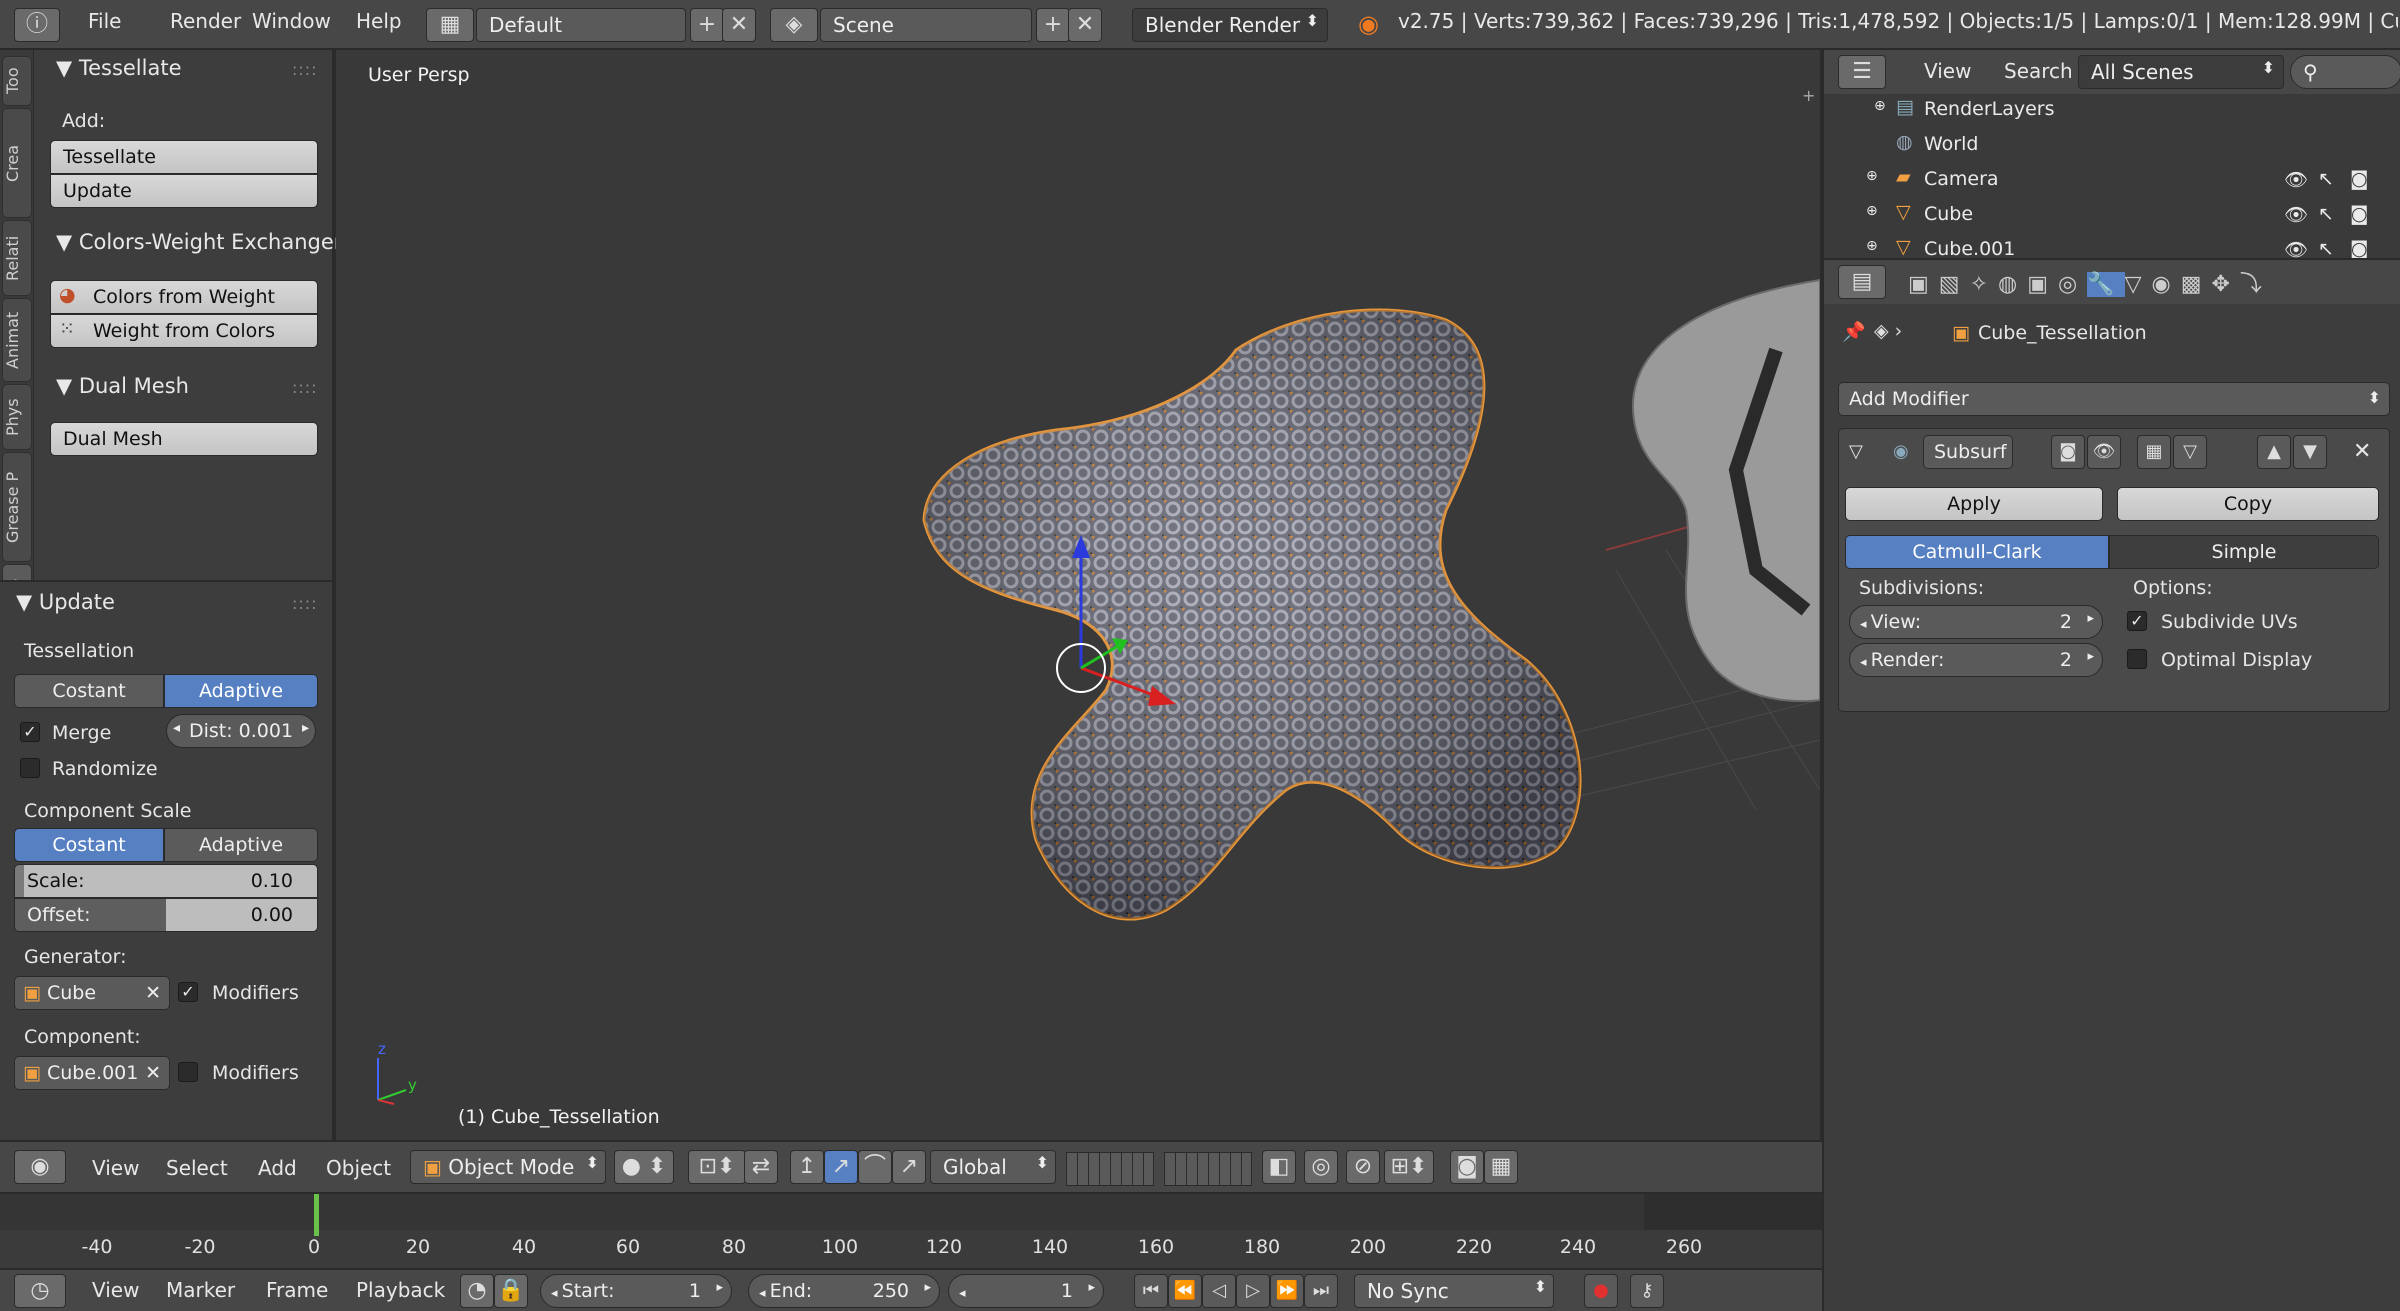 This screenshot has width=2400, height=1311. I want to click on generator-modifiers-checkbox: ✓, so click(188, 992).